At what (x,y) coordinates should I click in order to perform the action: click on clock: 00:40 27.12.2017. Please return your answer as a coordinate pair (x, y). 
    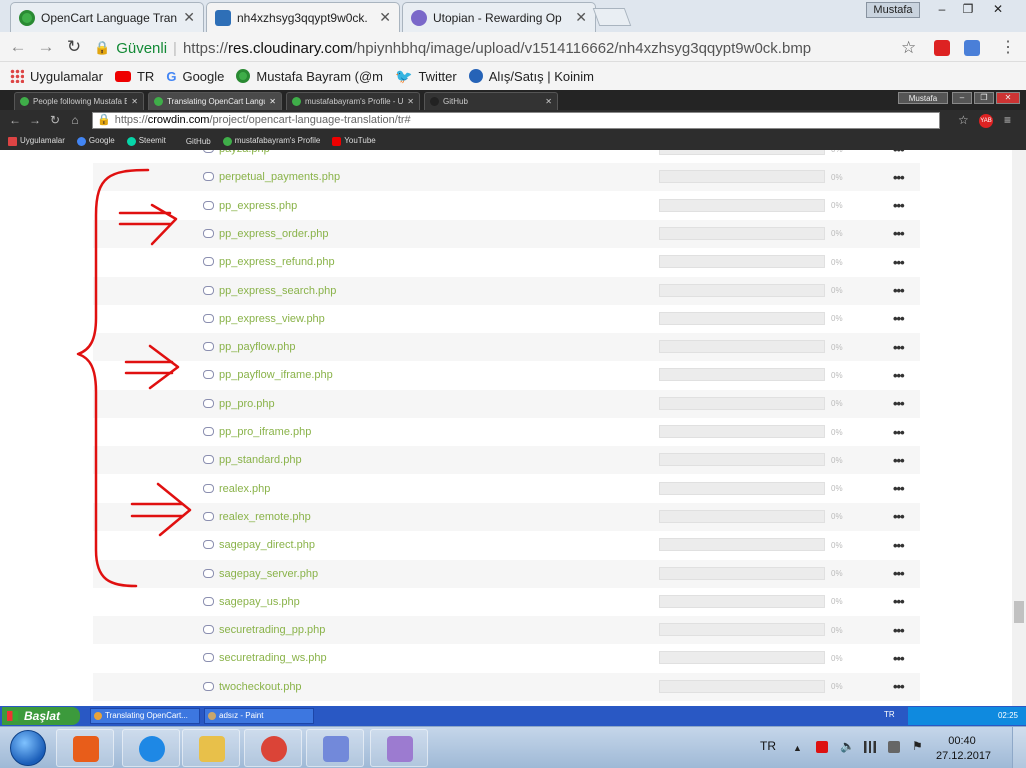
    Looking at the image, I should click on (963, 749).